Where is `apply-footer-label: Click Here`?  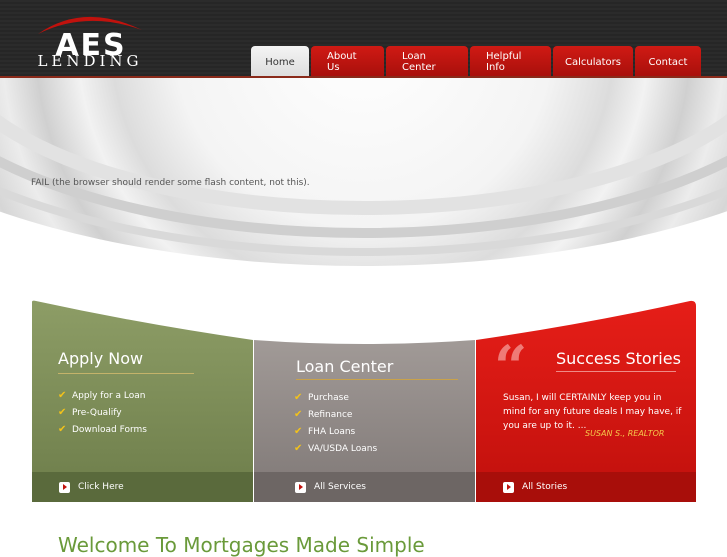 apply-footer-label: Click Here is located at coordinates (101, 487).